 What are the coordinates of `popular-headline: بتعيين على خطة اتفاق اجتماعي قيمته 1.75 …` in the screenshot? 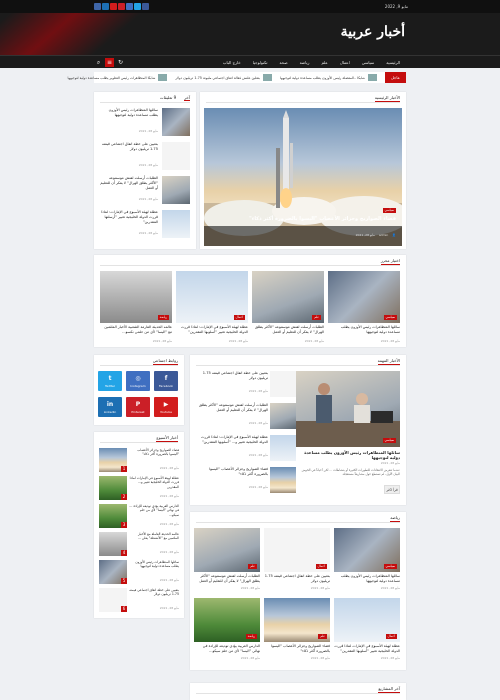 It's located at (232, 376).